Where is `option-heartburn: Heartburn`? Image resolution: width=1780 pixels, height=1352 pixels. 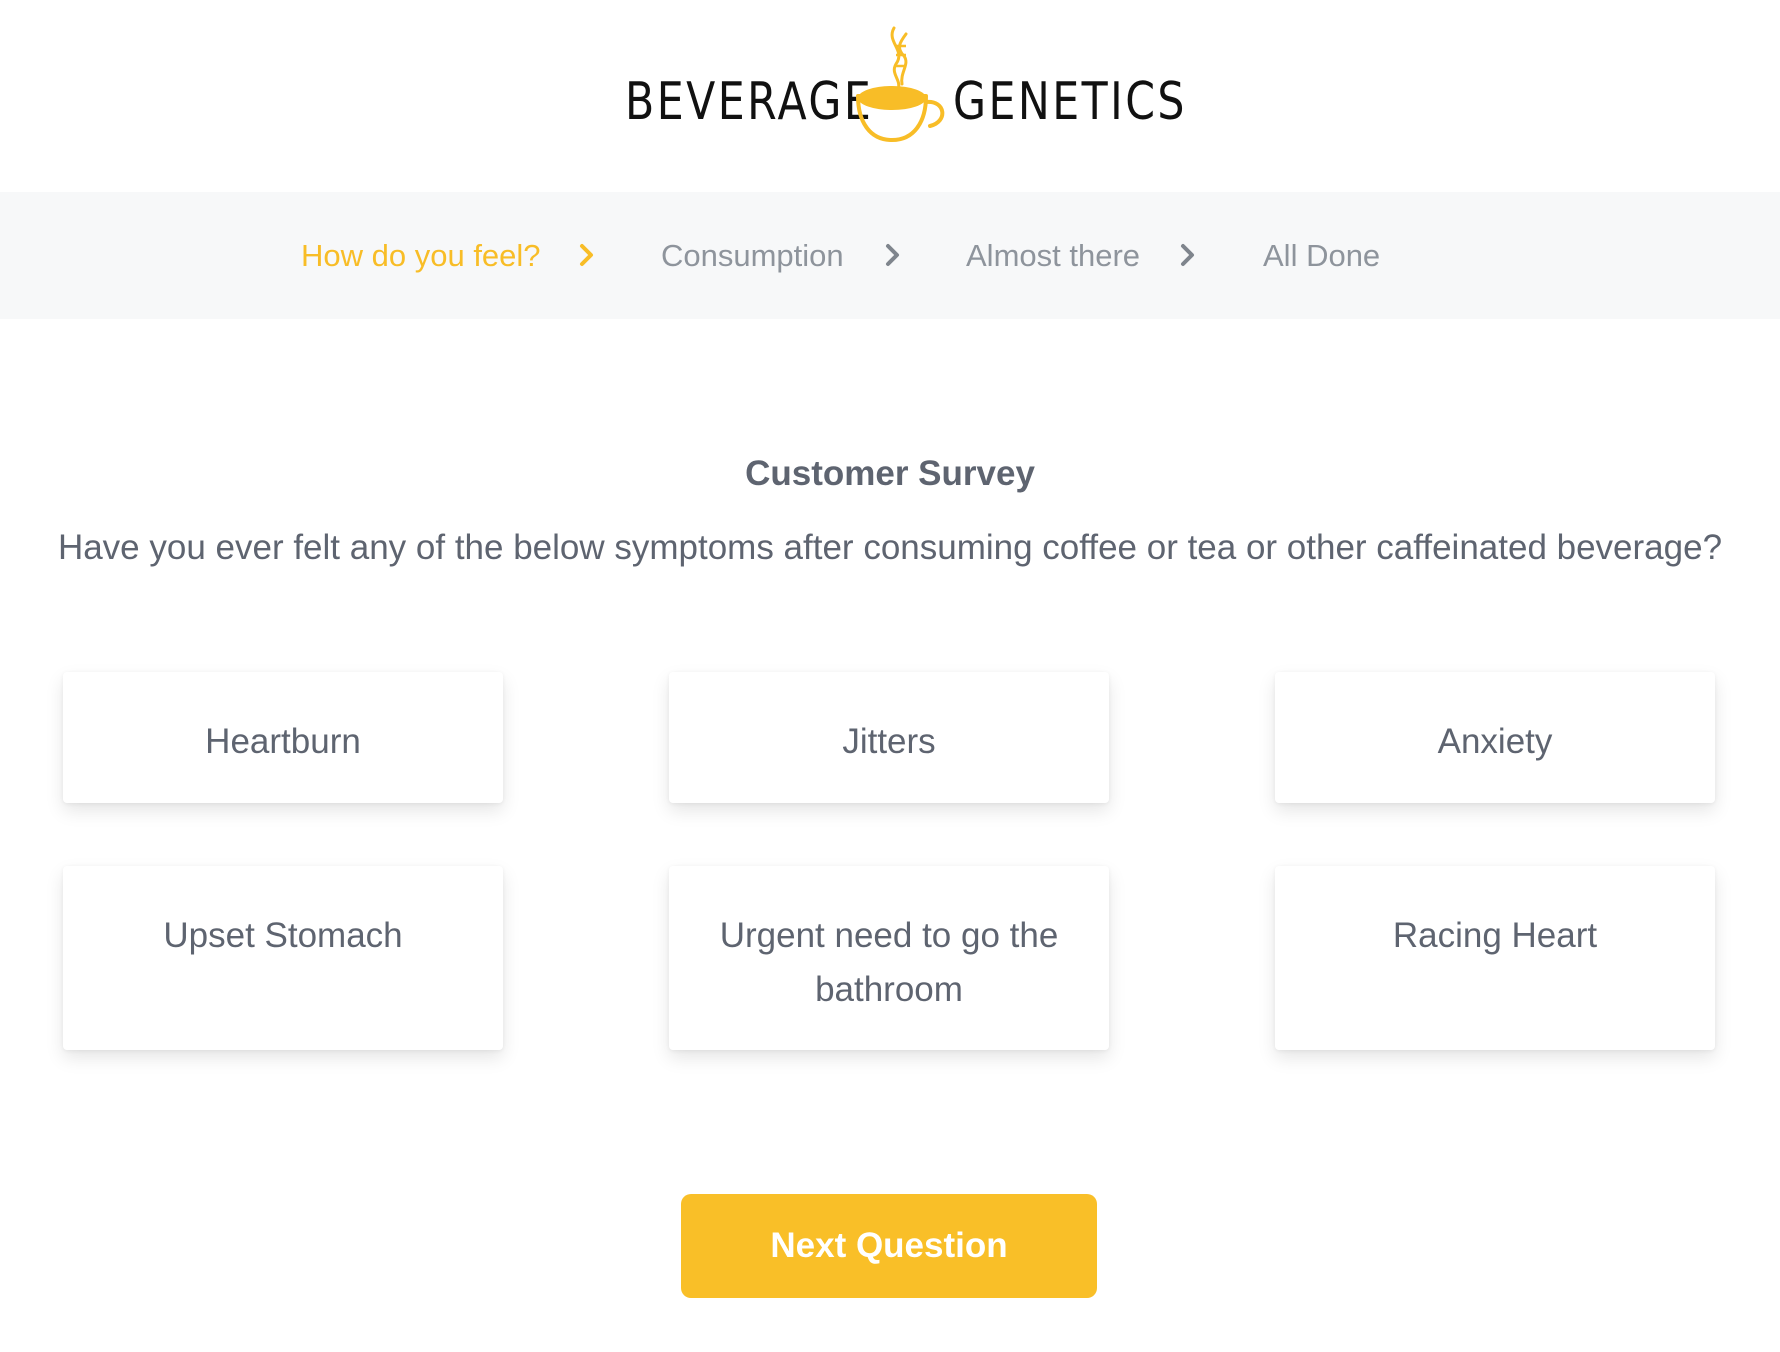 option-heartburn: Heartburn is located at coordinates (283, 737).